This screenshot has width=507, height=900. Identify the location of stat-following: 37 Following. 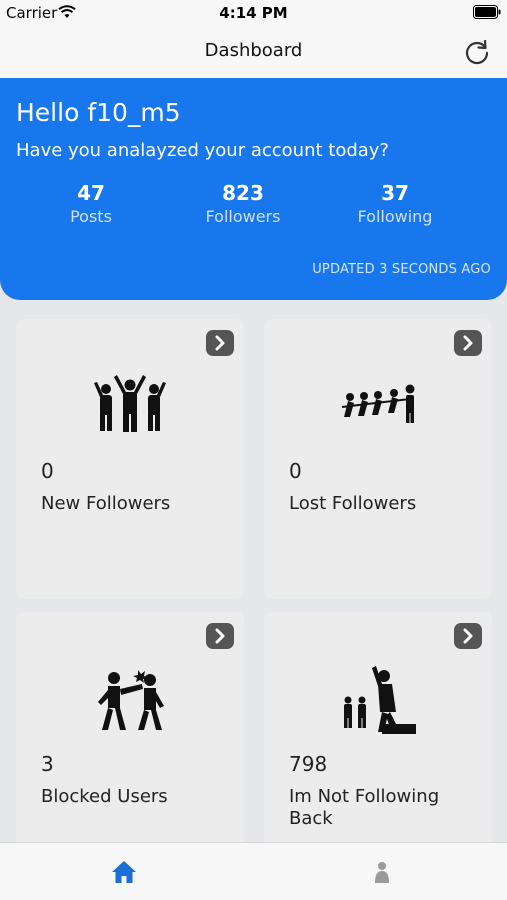
(395, 203).